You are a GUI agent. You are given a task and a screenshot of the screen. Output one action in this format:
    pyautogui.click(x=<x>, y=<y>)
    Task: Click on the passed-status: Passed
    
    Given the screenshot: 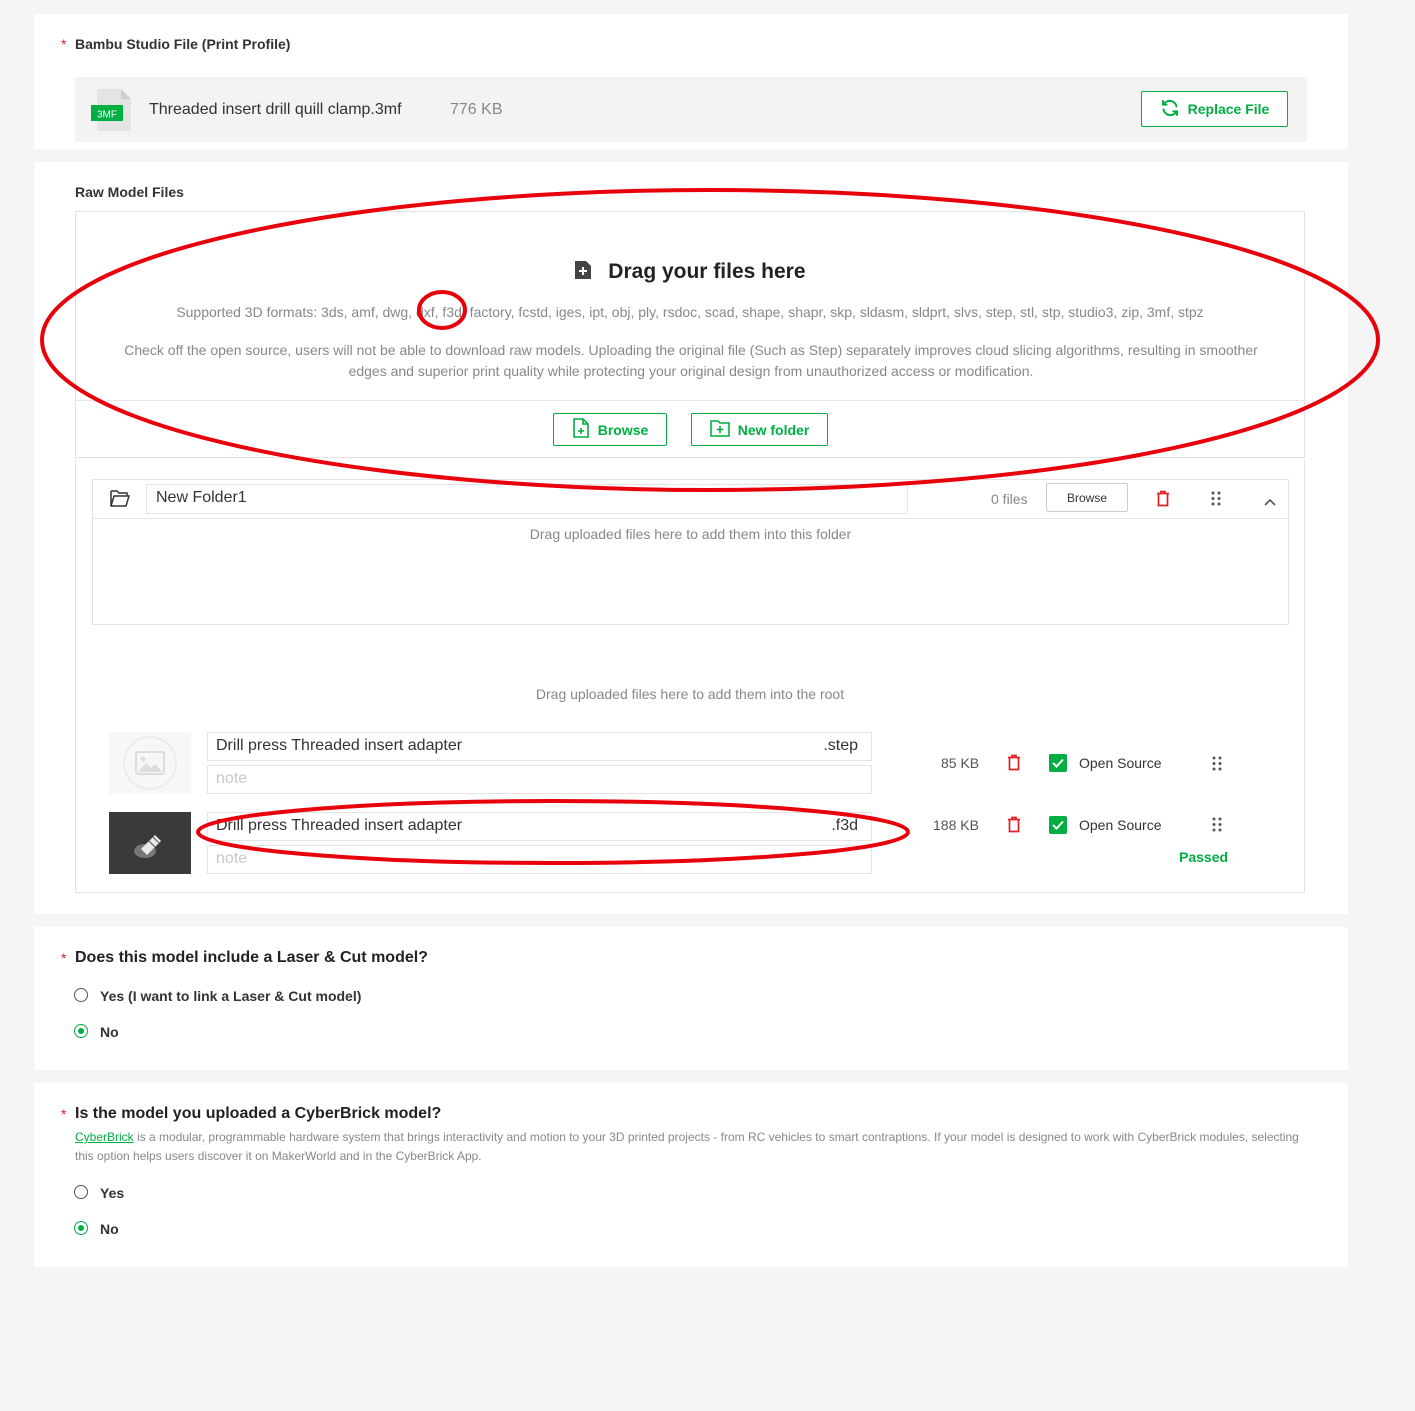 What is the action you would take?
    pyautogui.click(x=1204, y=857)
    